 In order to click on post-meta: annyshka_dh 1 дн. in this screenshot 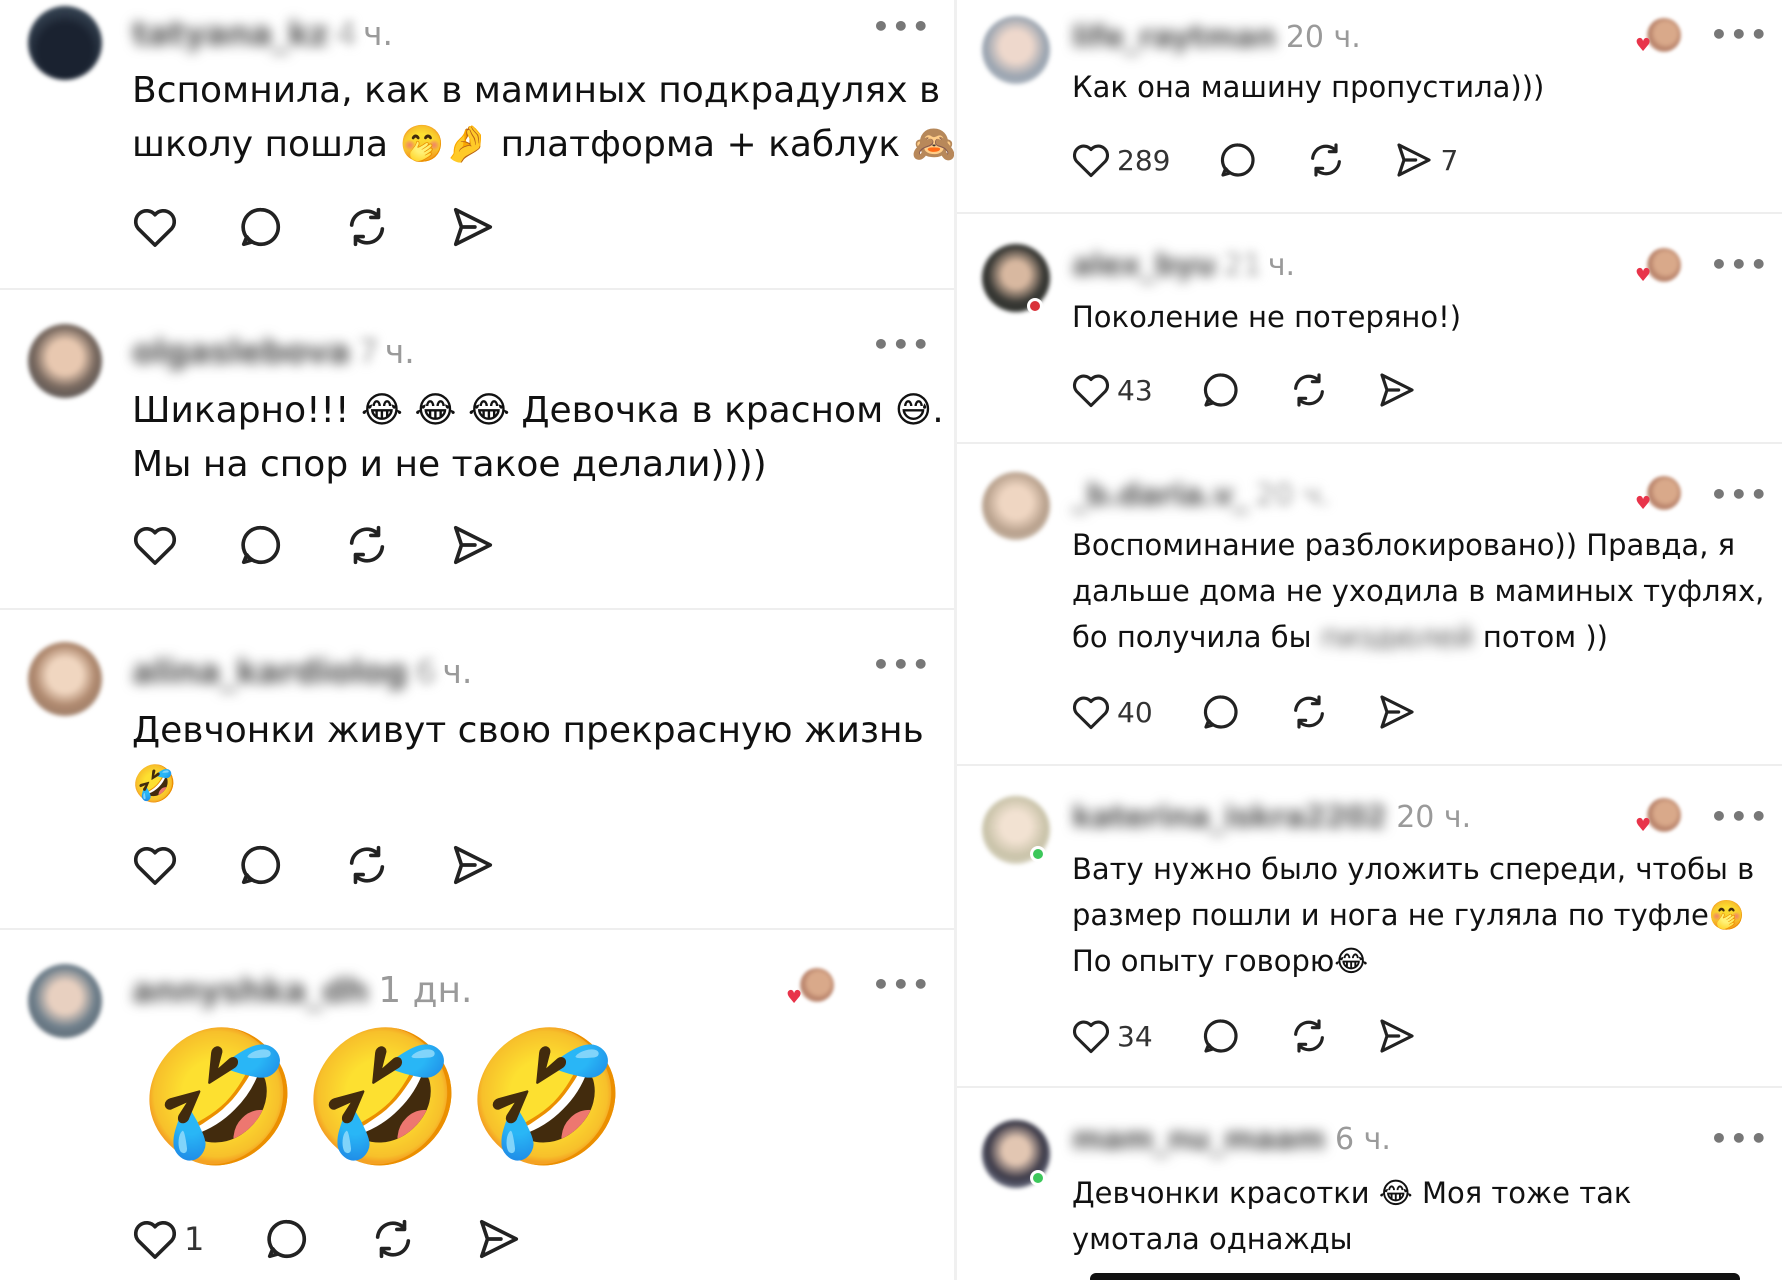, I will do `click(302, 990)`.